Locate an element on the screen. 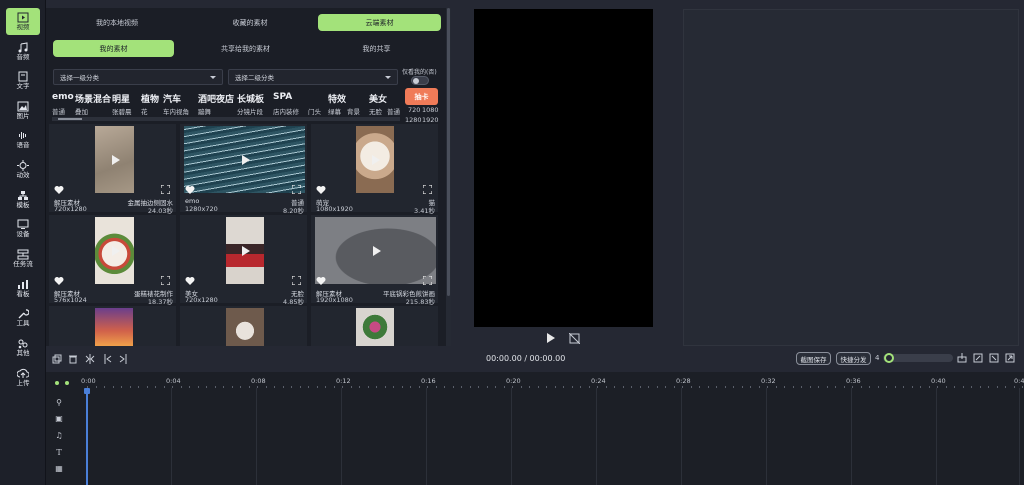  media-card: 萌宠 1080x1920 猫 3.41秒 is located at coordinates (374, 169).